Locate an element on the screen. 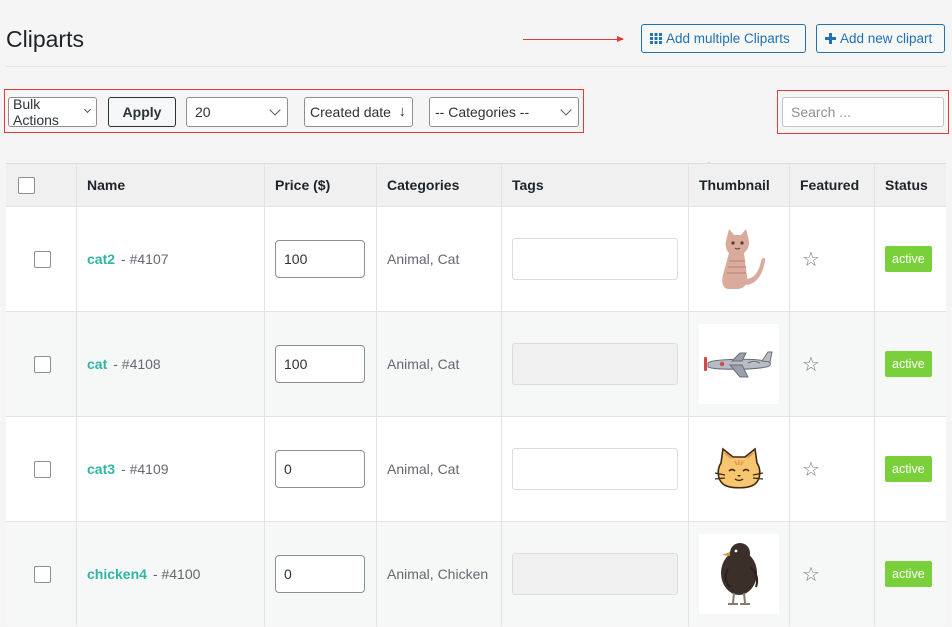  categories-select: -- Categories -- is located at coordinates (504, 112).